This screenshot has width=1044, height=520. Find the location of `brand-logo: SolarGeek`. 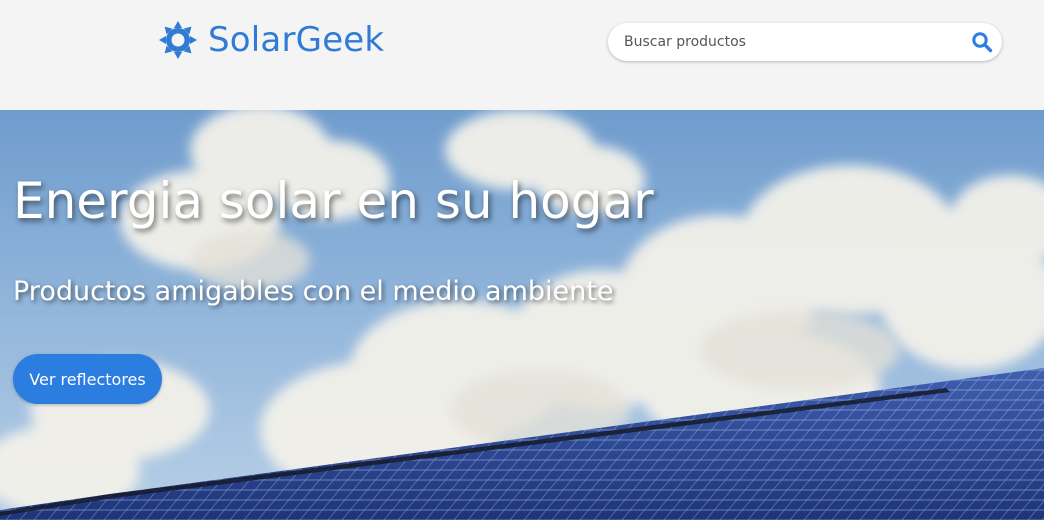

brand-logo: SolarGeek is located at coordinates (271, 40).